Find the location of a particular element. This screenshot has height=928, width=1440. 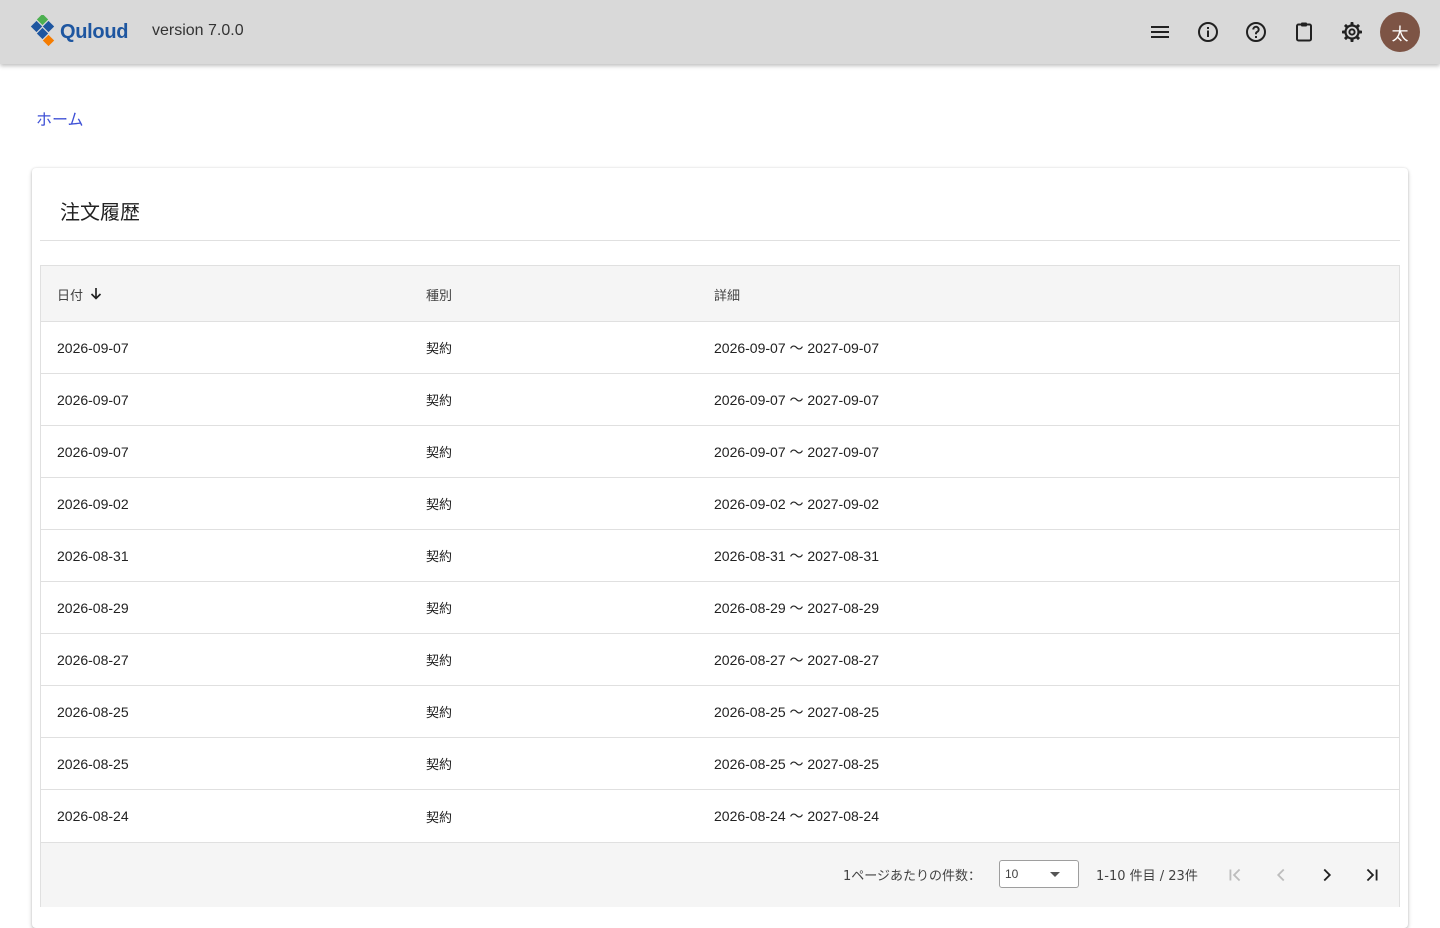

table-row: 2026-08-24 契約 2026-08-24 ～ 2027-08-24 is located at coordinates (720, 816).